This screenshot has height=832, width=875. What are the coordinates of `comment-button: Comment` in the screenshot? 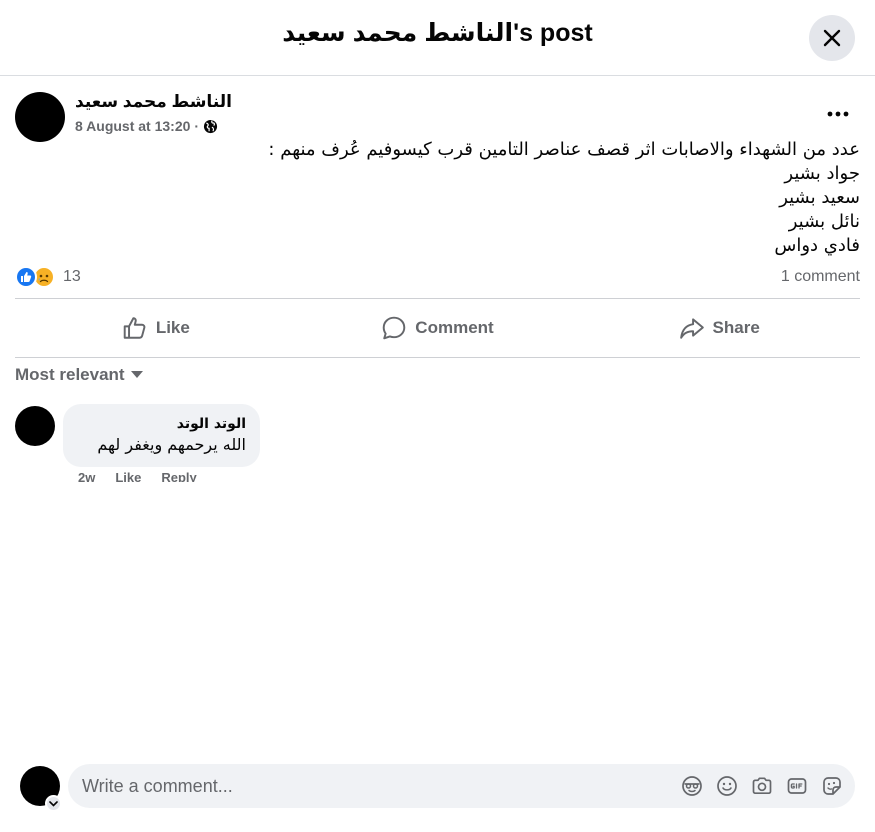 It's located at (438, 328).